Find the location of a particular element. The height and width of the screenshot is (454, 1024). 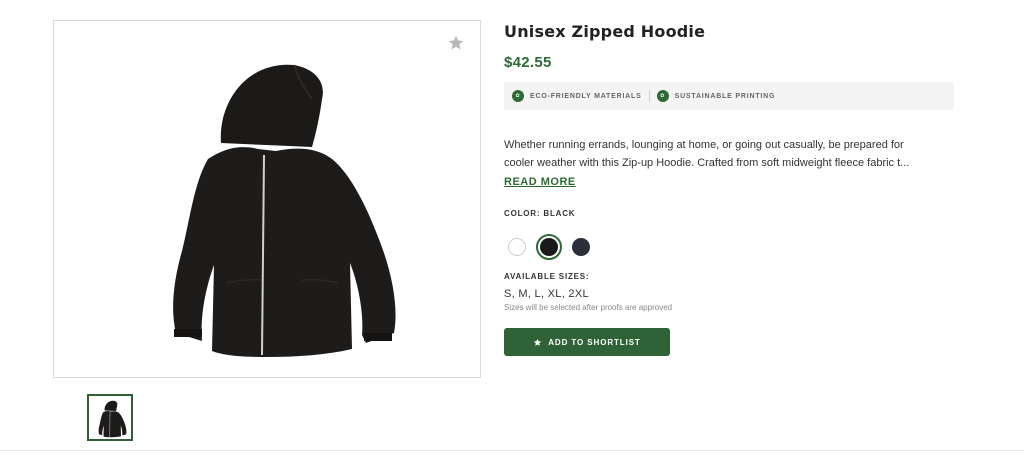

product-thumbnail is located at coordinates (110, 417).